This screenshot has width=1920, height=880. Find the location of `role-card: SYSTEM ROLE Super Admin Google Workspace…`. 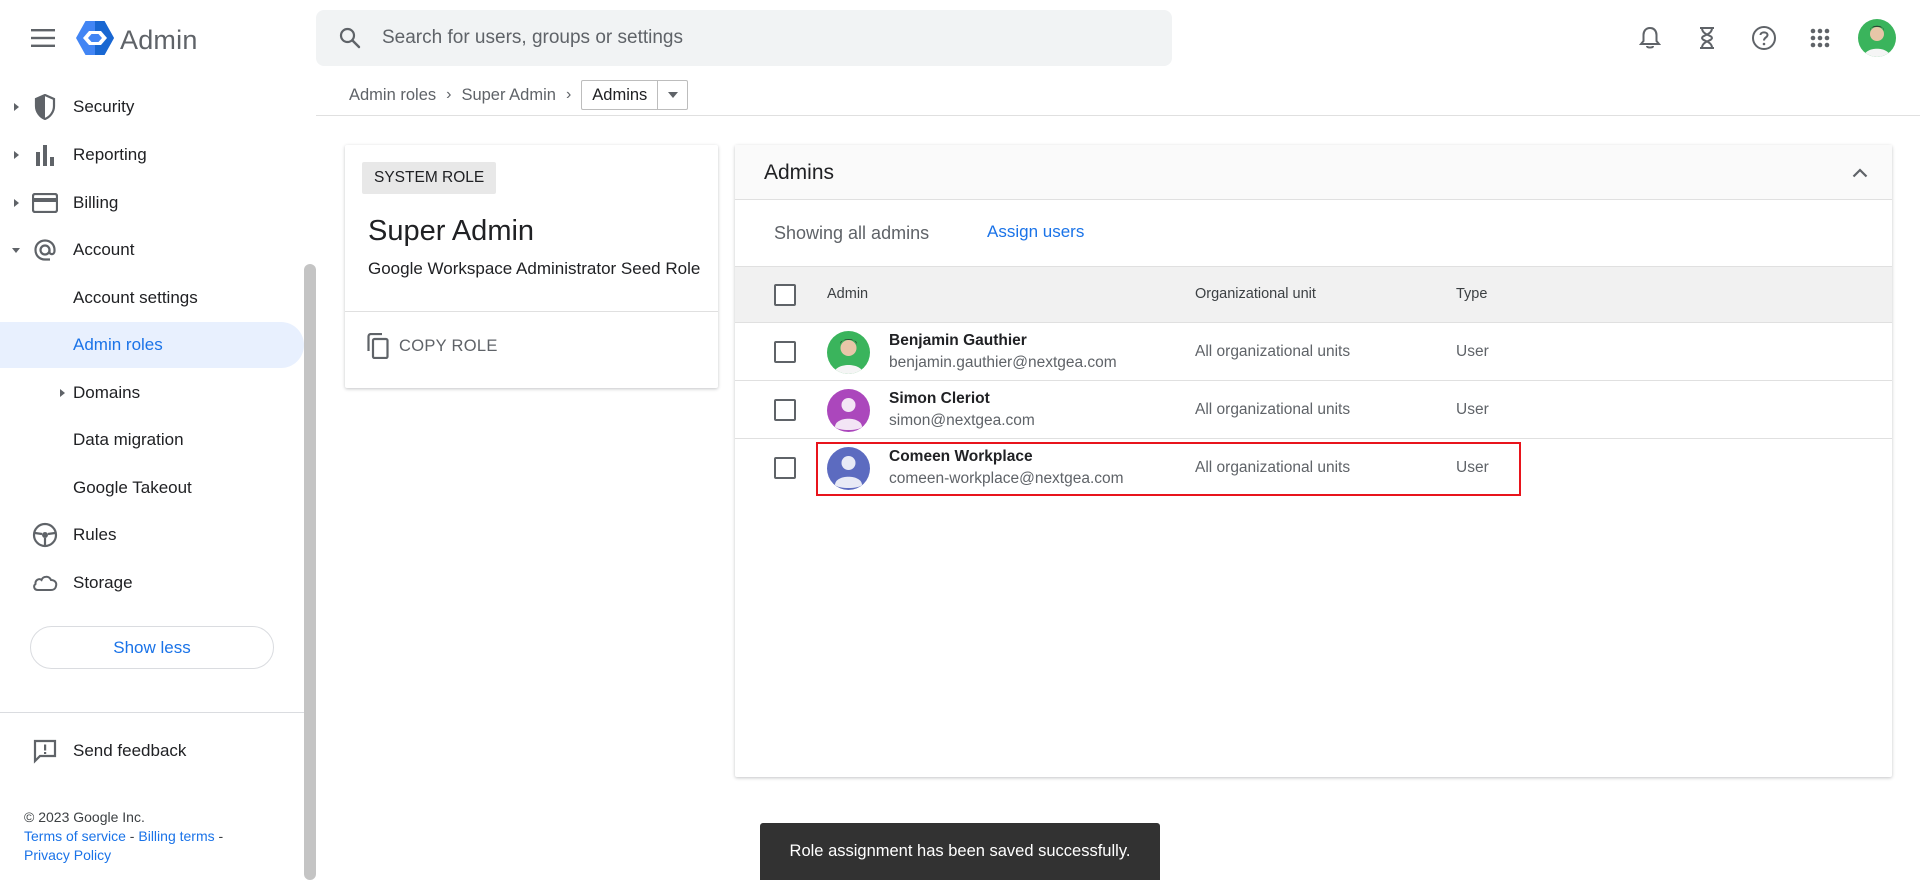

role-card: SYSTEM ROLE Super Admin Google Workspace… is located at coordinates (531, 266).